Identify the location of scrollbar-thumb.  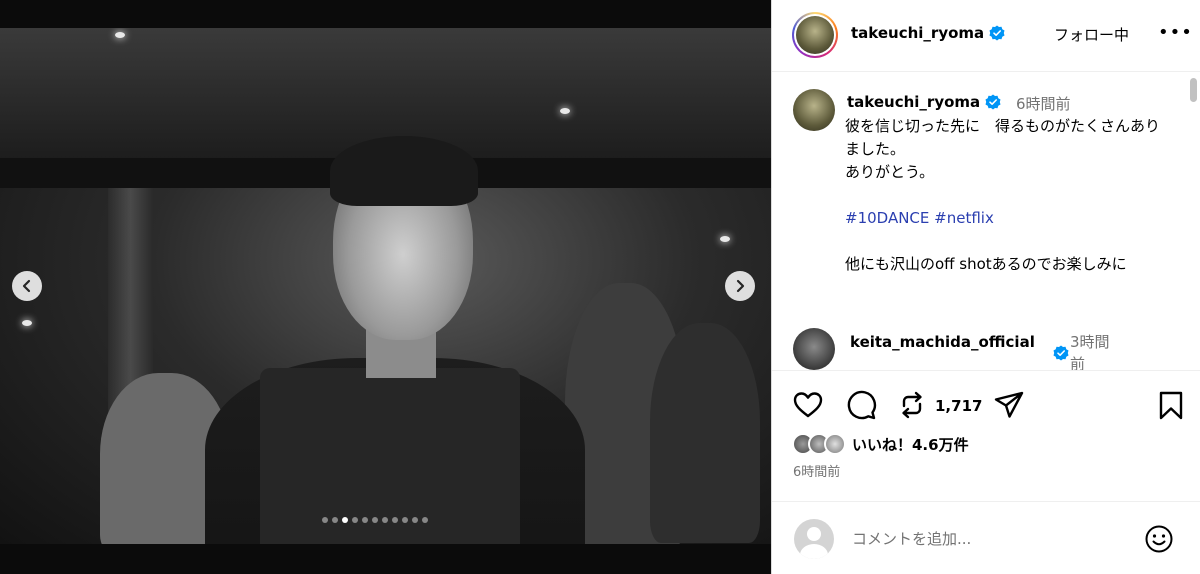
(1193, 90).